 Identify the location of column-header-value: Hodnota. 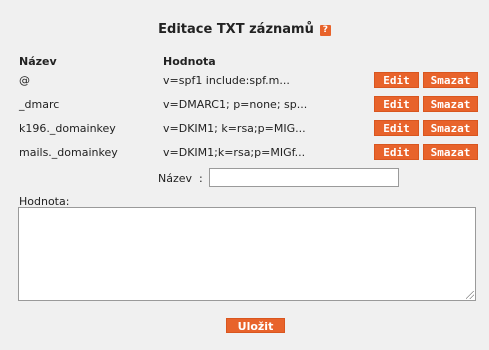
(189, 61).